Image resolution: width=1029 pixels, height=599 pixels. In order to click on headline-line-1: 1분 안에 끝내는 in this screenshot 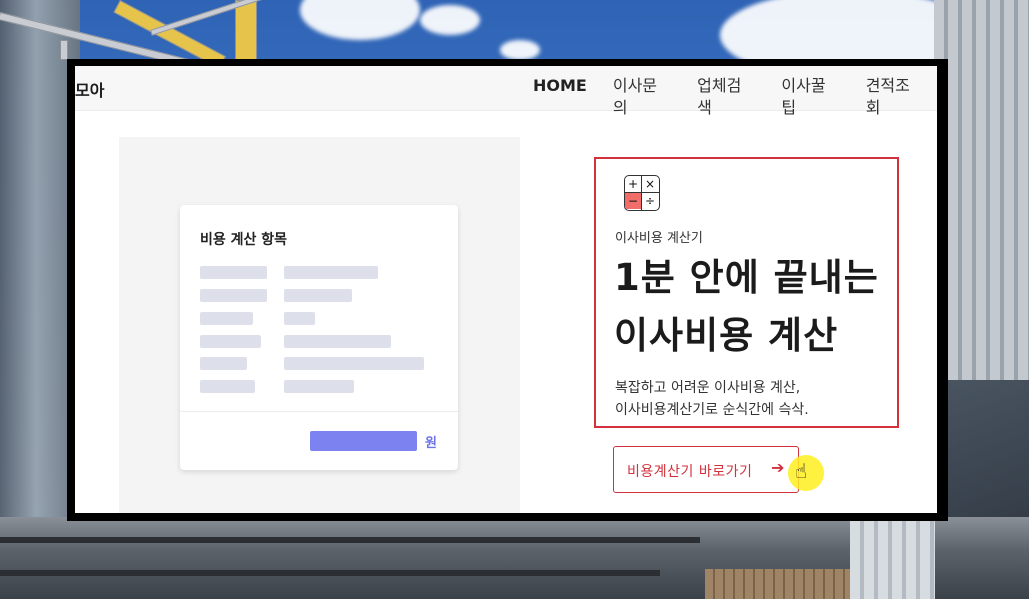, I will do `click(746, 277)`.